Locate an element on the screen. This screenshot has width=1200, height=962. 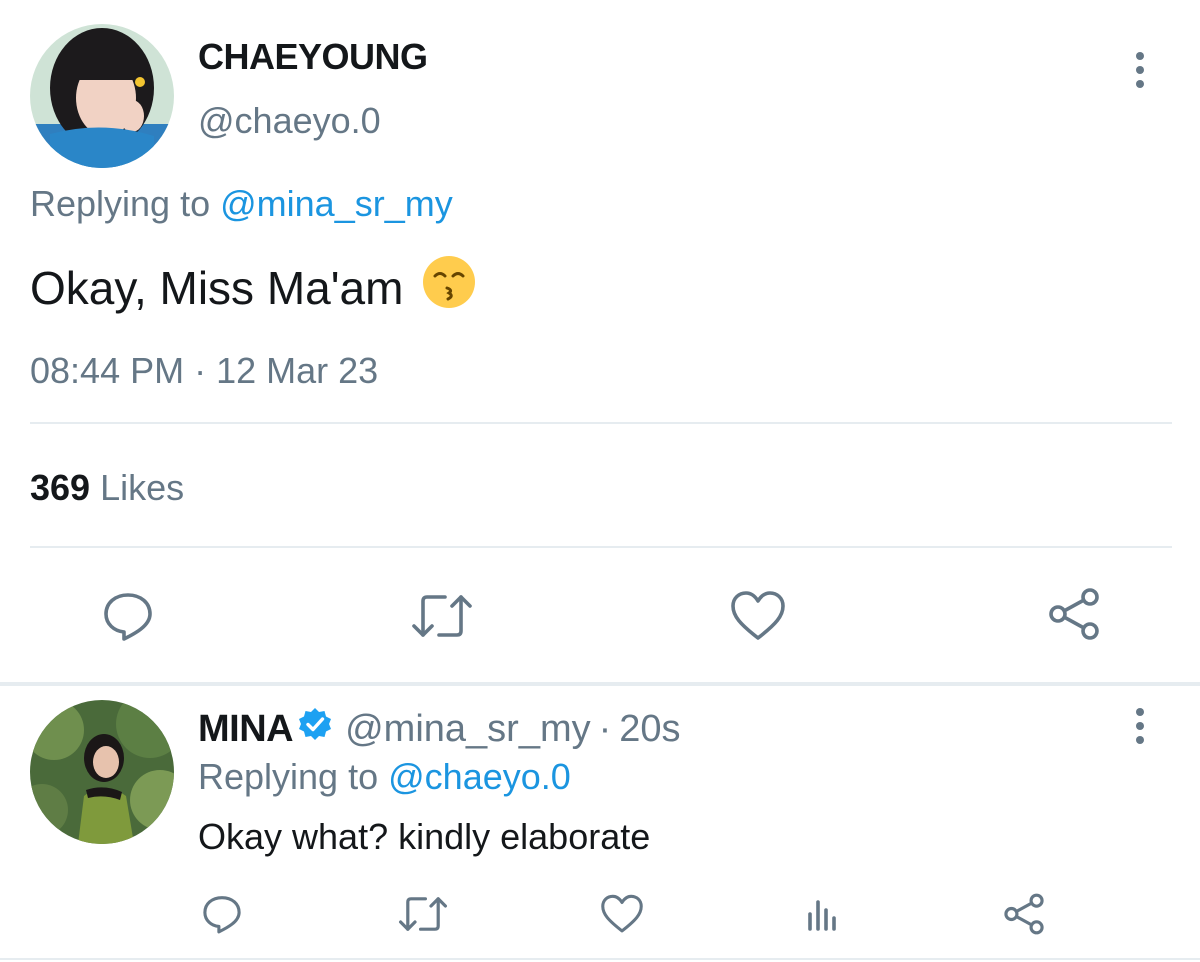
likes-stat: 369 Likes is located at coordinates (107, 488).